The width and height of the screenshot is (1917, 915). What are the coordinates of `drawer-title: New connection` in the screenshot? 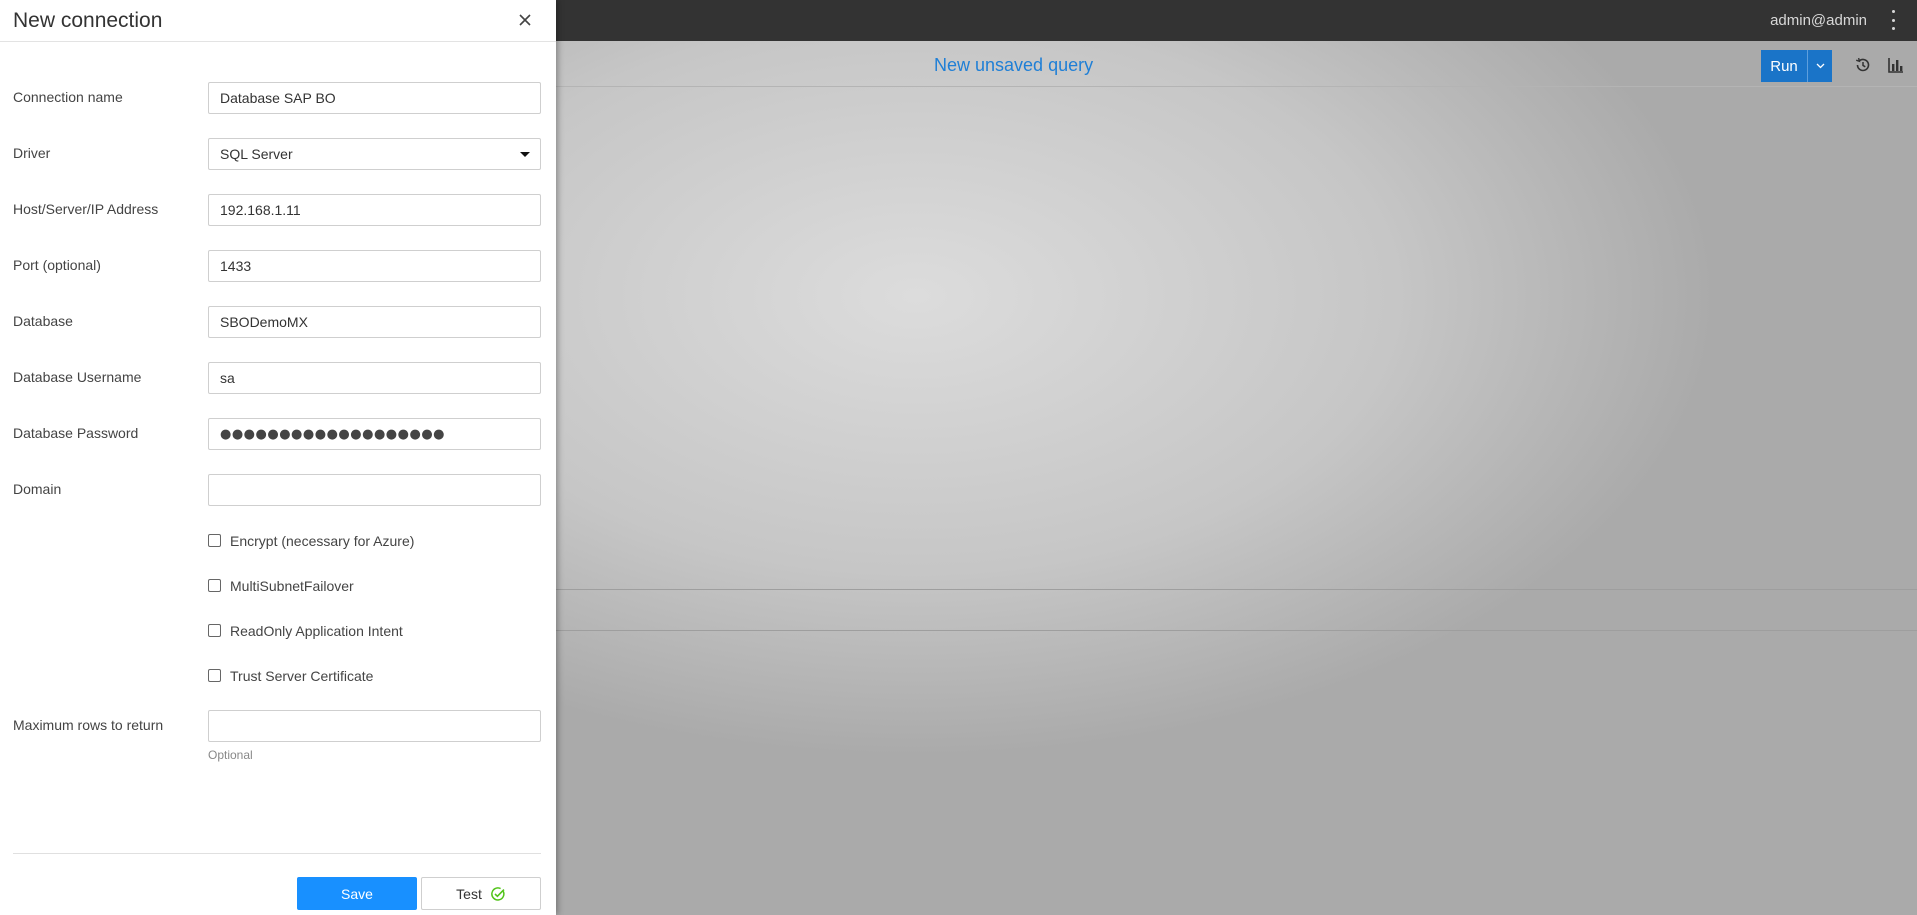 It's located at (88, 20).